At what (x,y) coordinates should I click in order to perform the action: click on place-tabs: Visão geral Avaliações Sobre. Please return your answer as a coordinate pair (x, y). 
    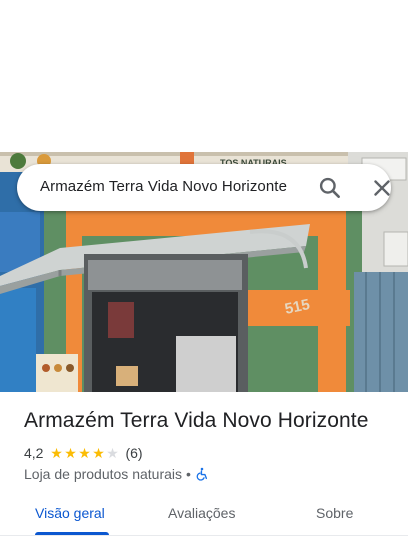
    Looking at the image, I should click on (204, 517).